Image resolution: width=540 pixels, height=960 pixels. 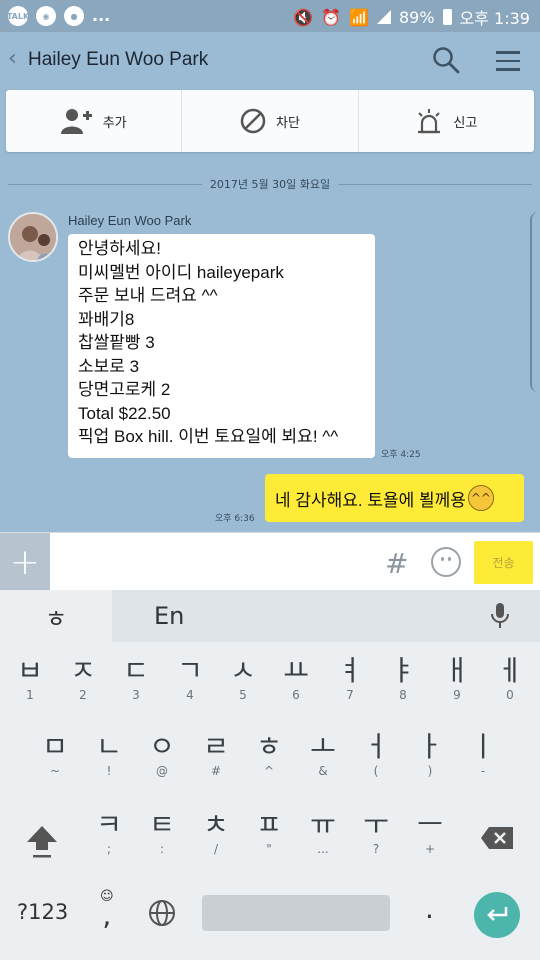 What do you see at coordinates (303, 17) in the screenshot?
I see `mute-icon: 🔇` at bounding box center [303, 17].